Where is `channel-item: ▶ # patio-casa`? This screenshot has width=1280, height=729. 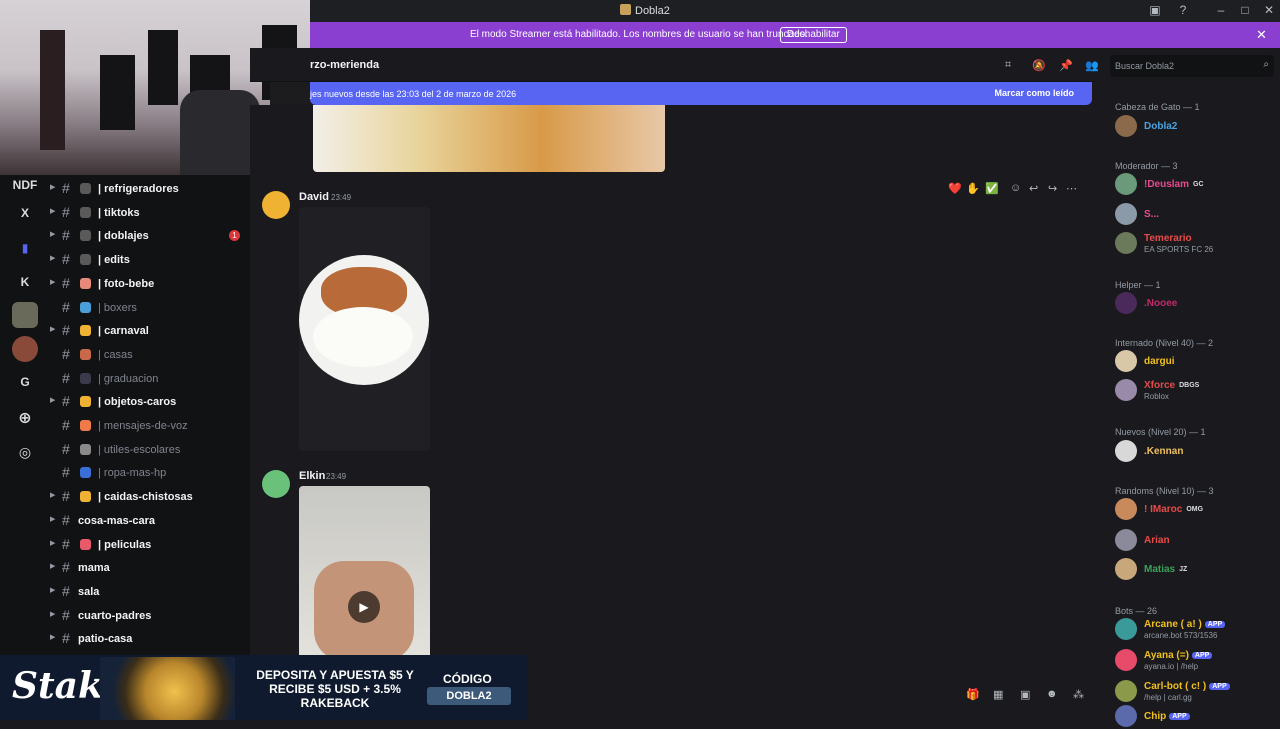 channel-item: ▶ # patio-casa is located at coordinates (150, 639).